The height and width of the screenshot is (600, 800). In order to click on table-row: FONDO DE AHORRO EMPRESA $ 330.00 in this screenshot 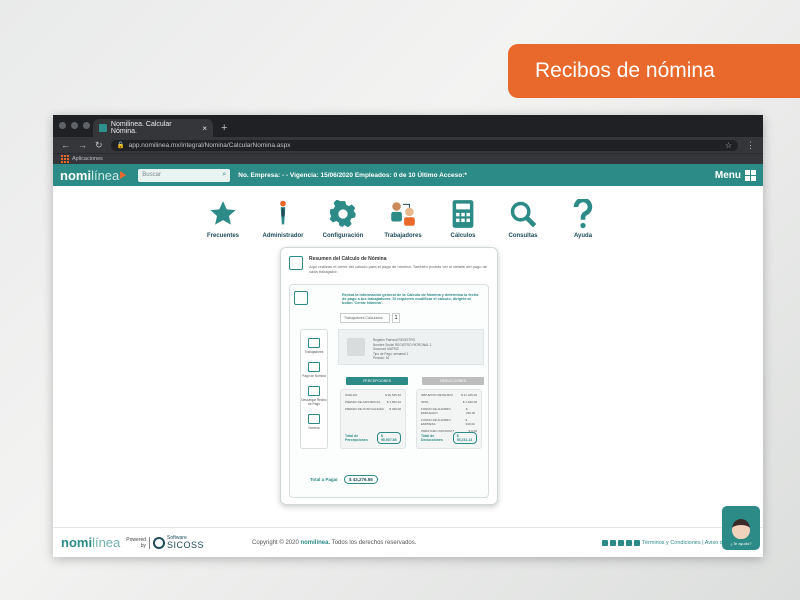, I will do `click(449, 422)`.